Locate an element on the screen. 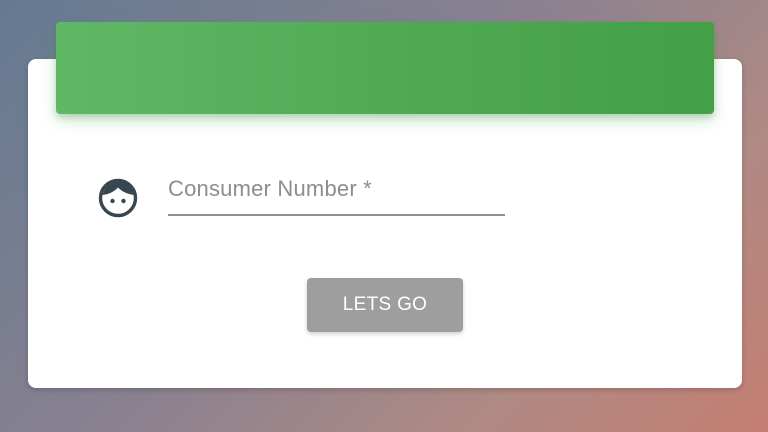 Image resolution: width=768 pixels, height=432 pixels. lets-go-button: LETS GO is located at coordinates (385, 305).